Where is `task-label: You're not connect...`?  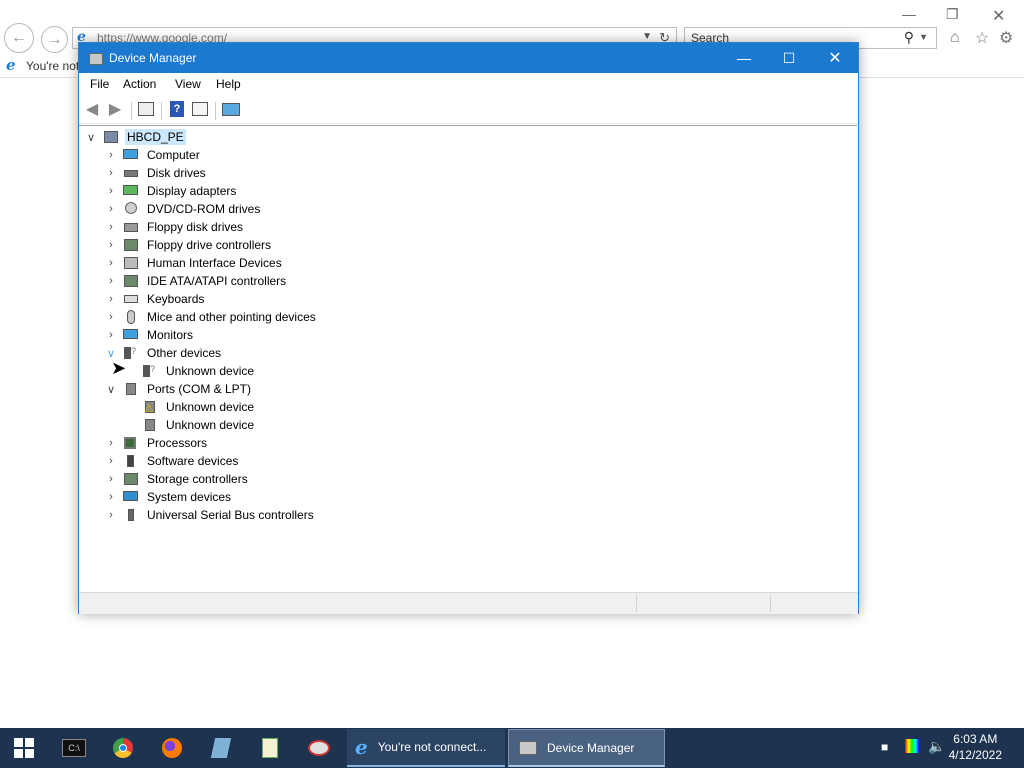
task-label: You're not connect... is located at coordinates (432, 747).